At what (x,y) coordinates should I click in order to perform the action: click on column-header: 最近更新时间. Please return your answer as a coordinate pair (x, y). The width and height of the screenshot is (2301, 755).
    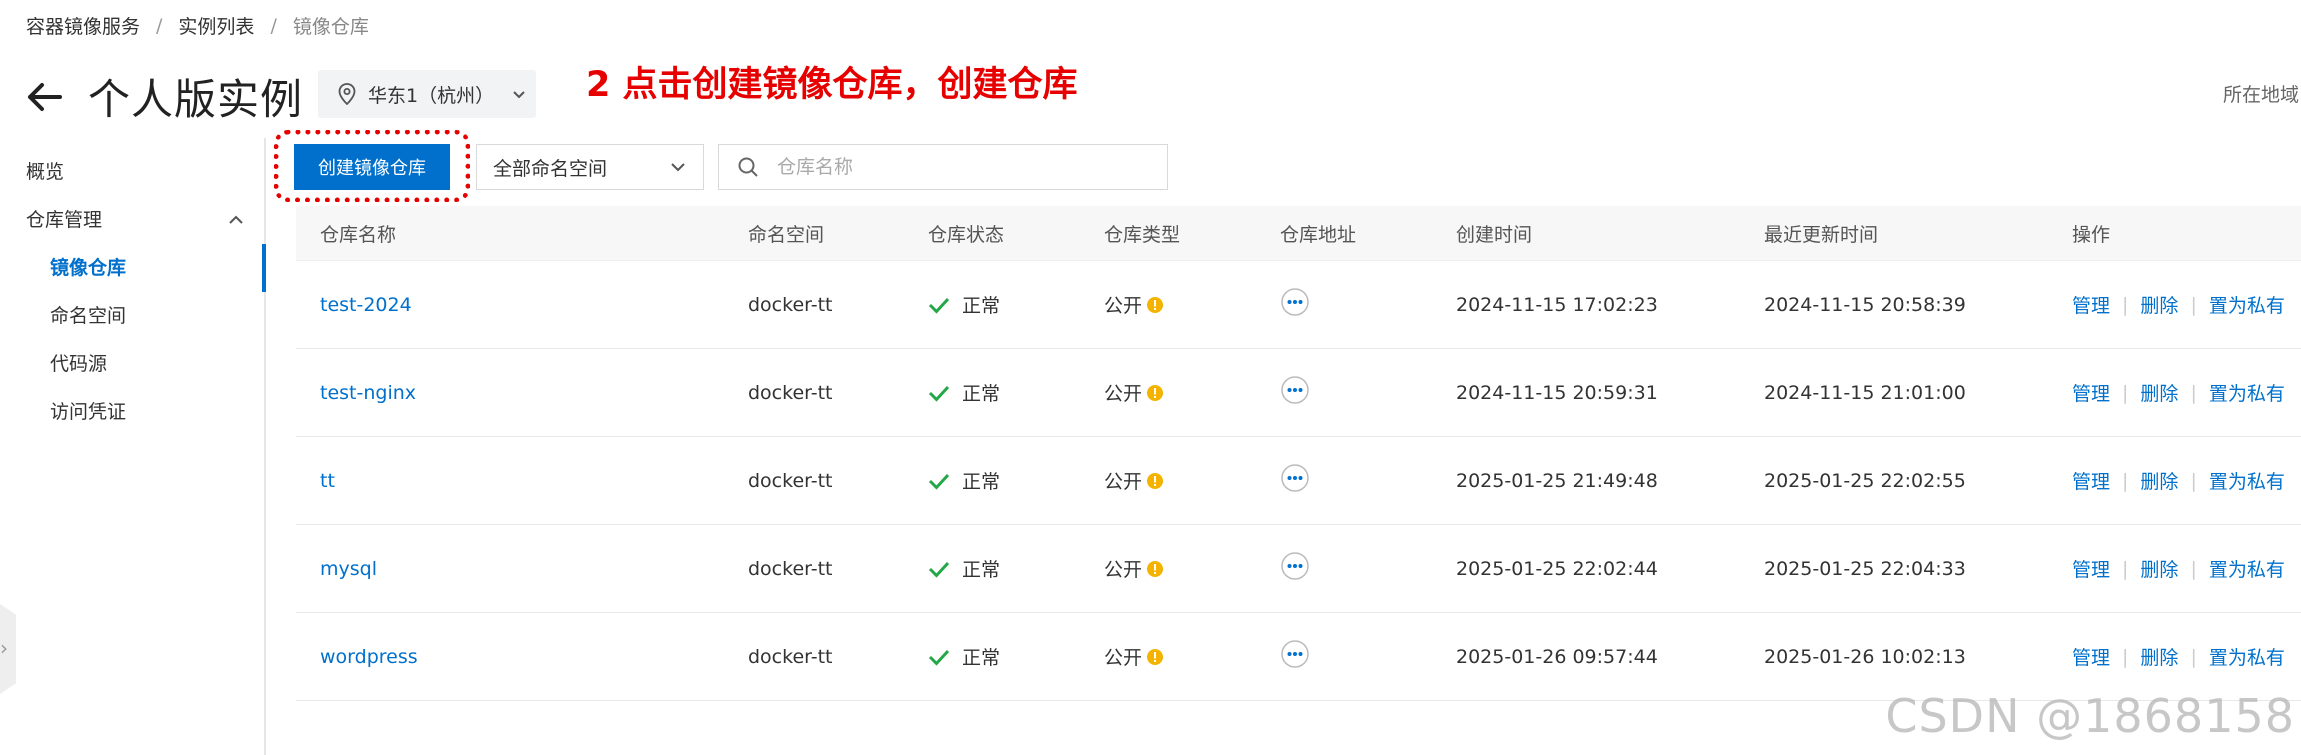
    Looking at the image, I should click on (1821, 234).